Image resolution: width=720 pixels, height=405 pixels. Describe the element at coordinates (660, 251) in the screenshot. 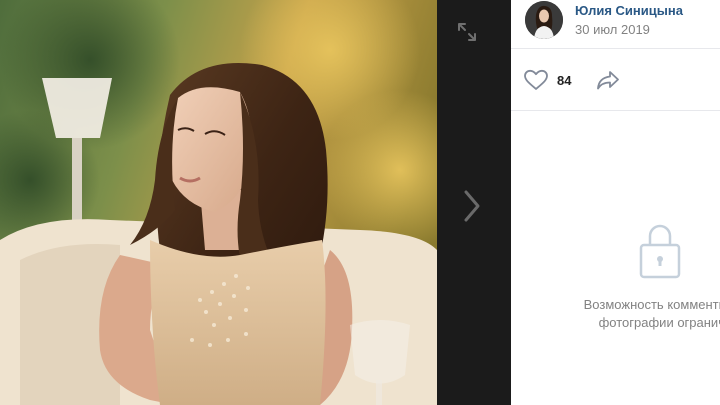

I see `lock-icon` at that location.